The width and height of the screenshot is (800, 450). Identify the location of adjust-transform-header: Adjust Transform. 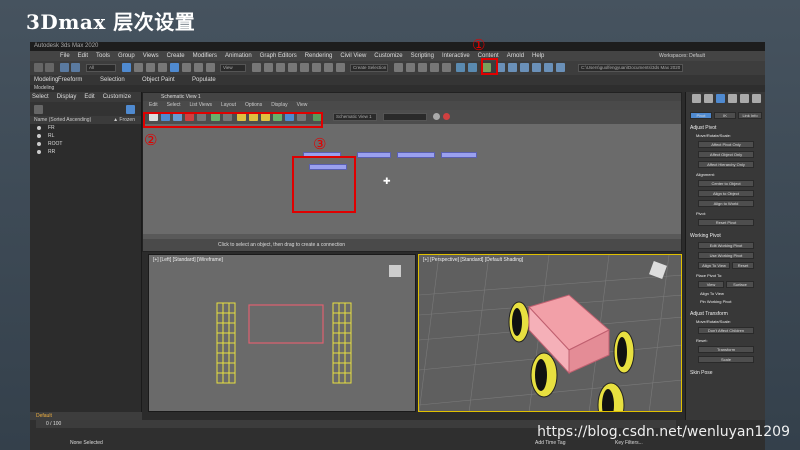
(709, 314).